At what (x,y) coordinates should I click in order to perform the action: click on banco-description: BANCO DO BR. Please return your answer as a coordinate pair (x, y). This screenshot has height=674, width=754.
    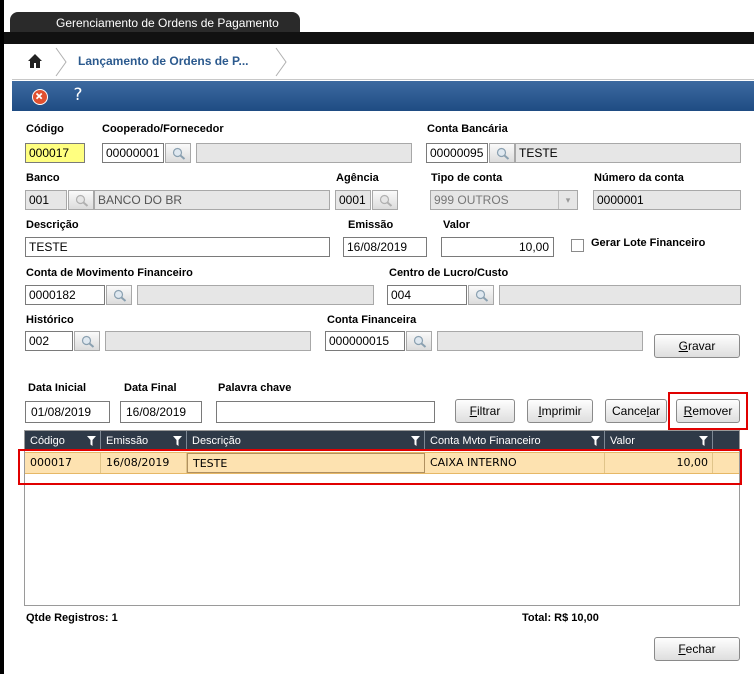
    Looking at the image, I should click on (212, 200).